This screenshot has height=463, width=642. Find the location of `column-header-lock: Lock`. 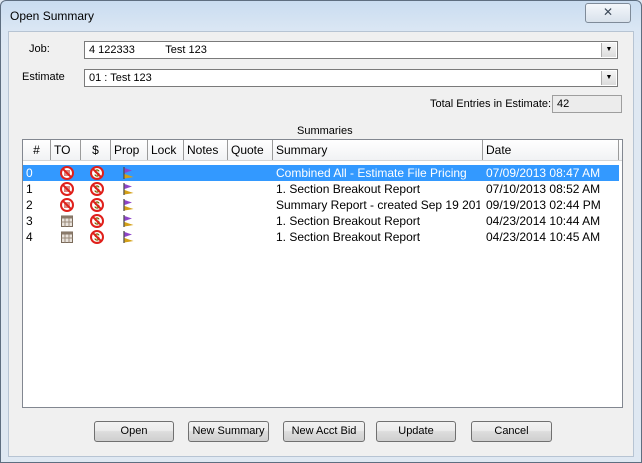

column-header-lock: Lock is located at coordinates (166, 150).